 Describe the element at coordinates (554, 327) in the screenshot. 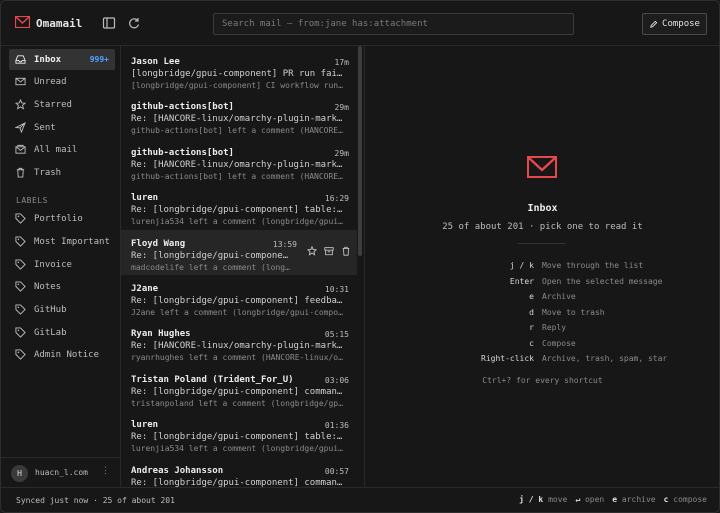

I see `shortcut-desc: Reply` at that location.